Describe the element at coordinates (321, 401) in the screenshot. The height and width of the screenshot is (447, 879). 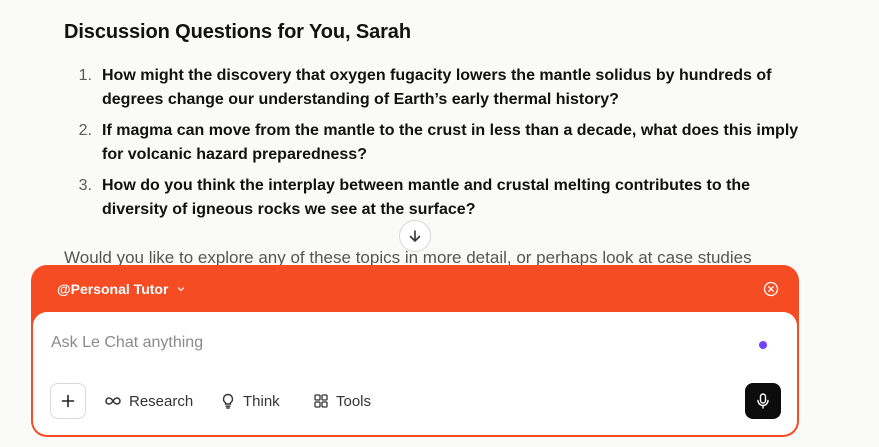
I see `grid-icon` at that location.